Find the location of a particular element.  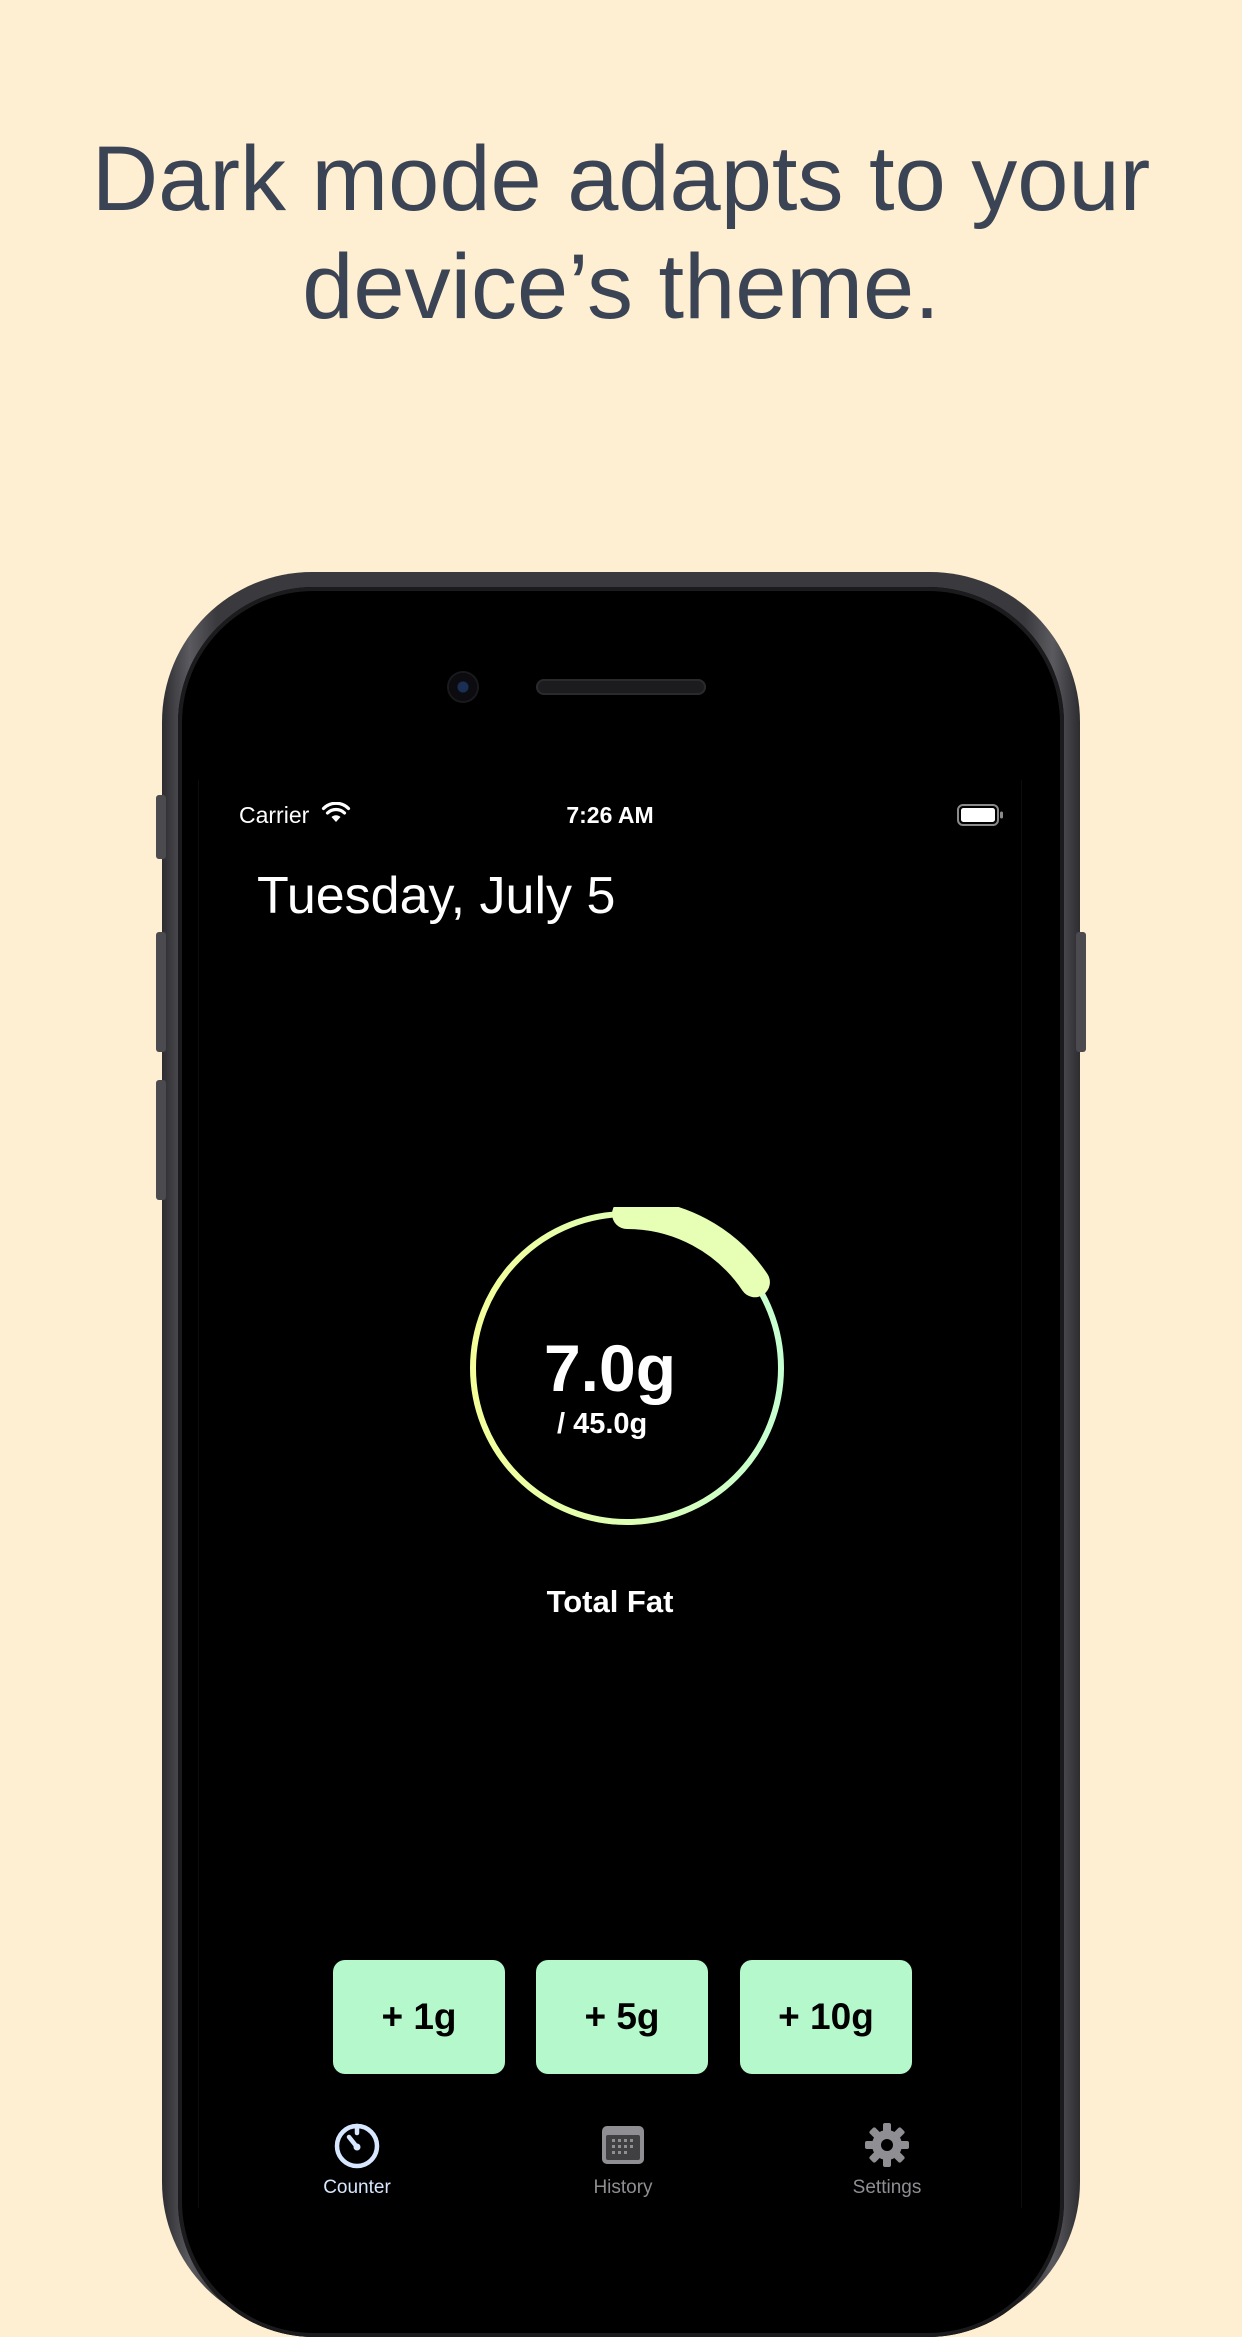

date-heading: Tuesday, July 5 is located at coordinates (436, 896).